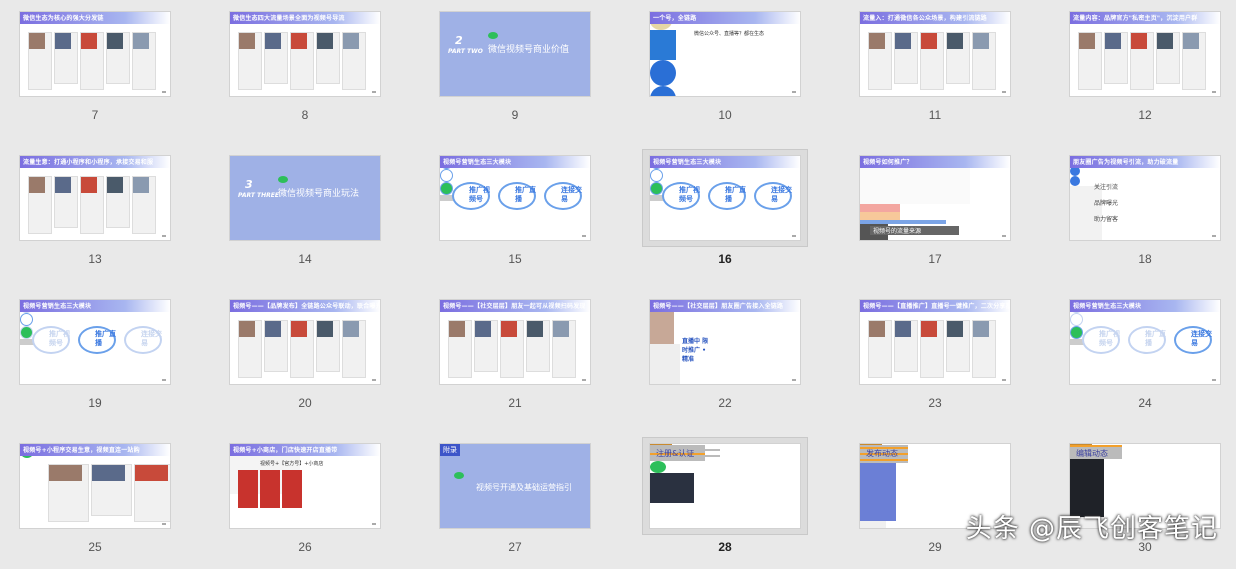 Image resolution: width=1236 pixels, height=569 pixels. I want to click on slide-preview: 视频号如何推广？ 视频号的流量来源, so click(935, 198).